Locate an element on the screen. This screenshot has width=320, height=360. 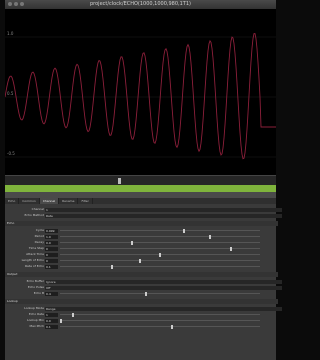
param-row: Time Step 0 is located at coordinates (140, 248).